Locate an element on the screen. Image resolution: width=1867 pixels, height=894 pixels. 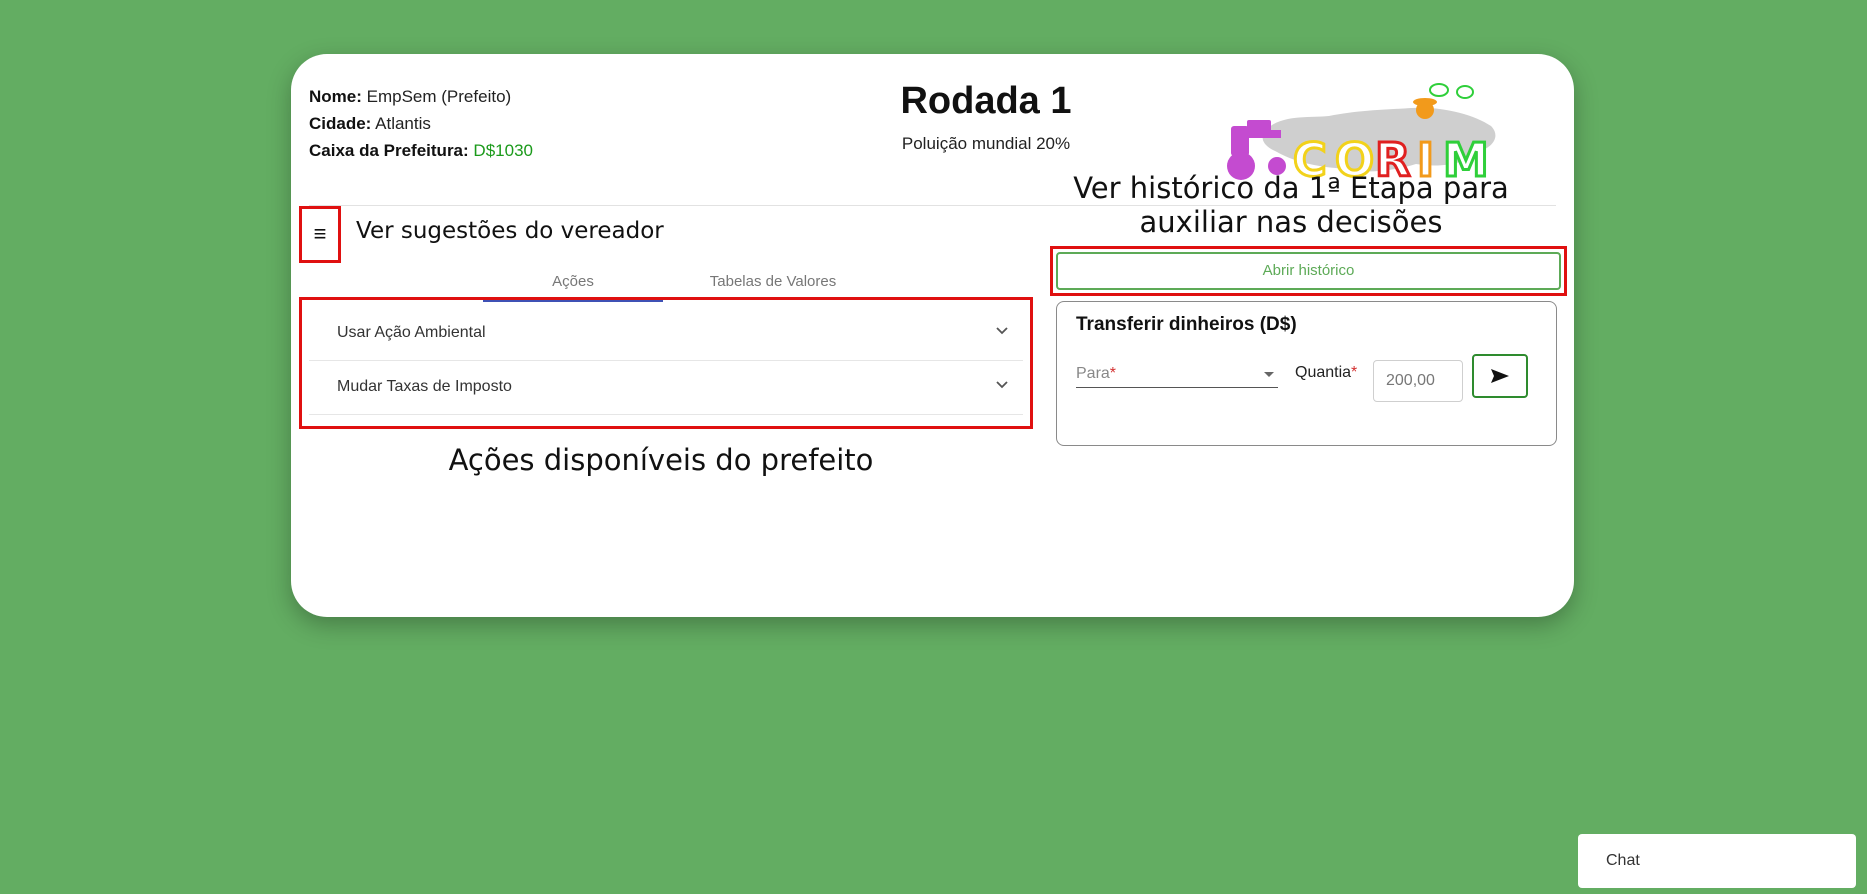
chat-widget: Chat is located at coordinates (1717, 861).